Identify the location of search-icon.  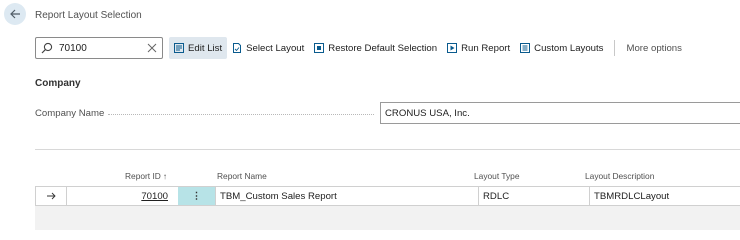
(47, 48).